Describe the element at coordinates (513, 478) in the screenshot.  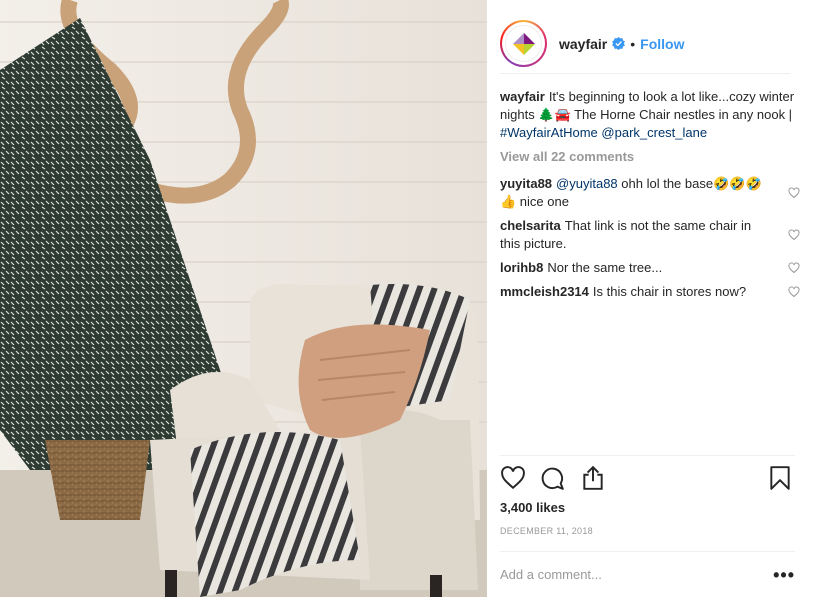
I see `heart-icon` at that location.